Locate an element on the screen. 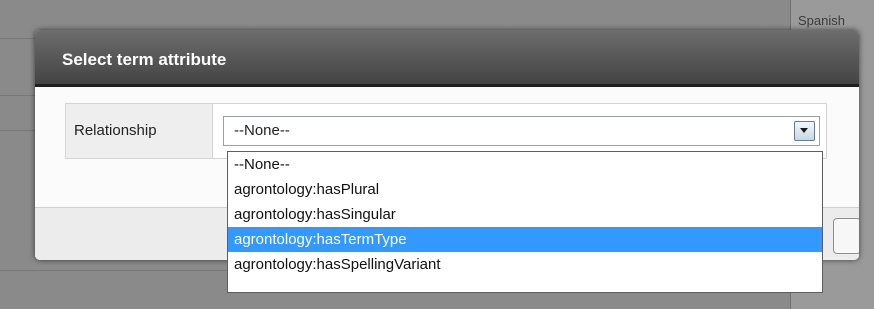 The image size is (874, 309). dropdown-option-none: --None-- is located at coordinates (525, 164).